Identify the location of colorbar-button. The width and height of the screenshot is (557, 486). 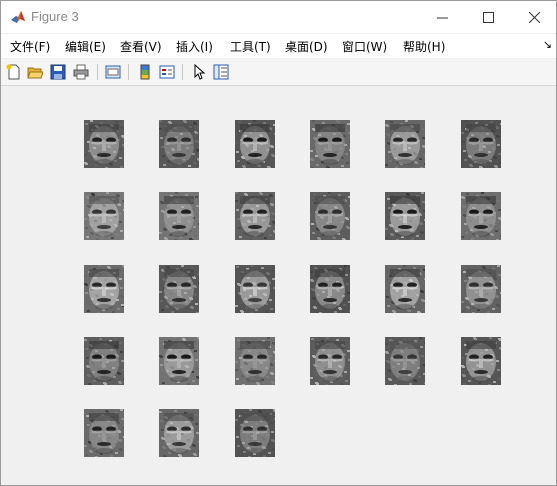
(145, 72).